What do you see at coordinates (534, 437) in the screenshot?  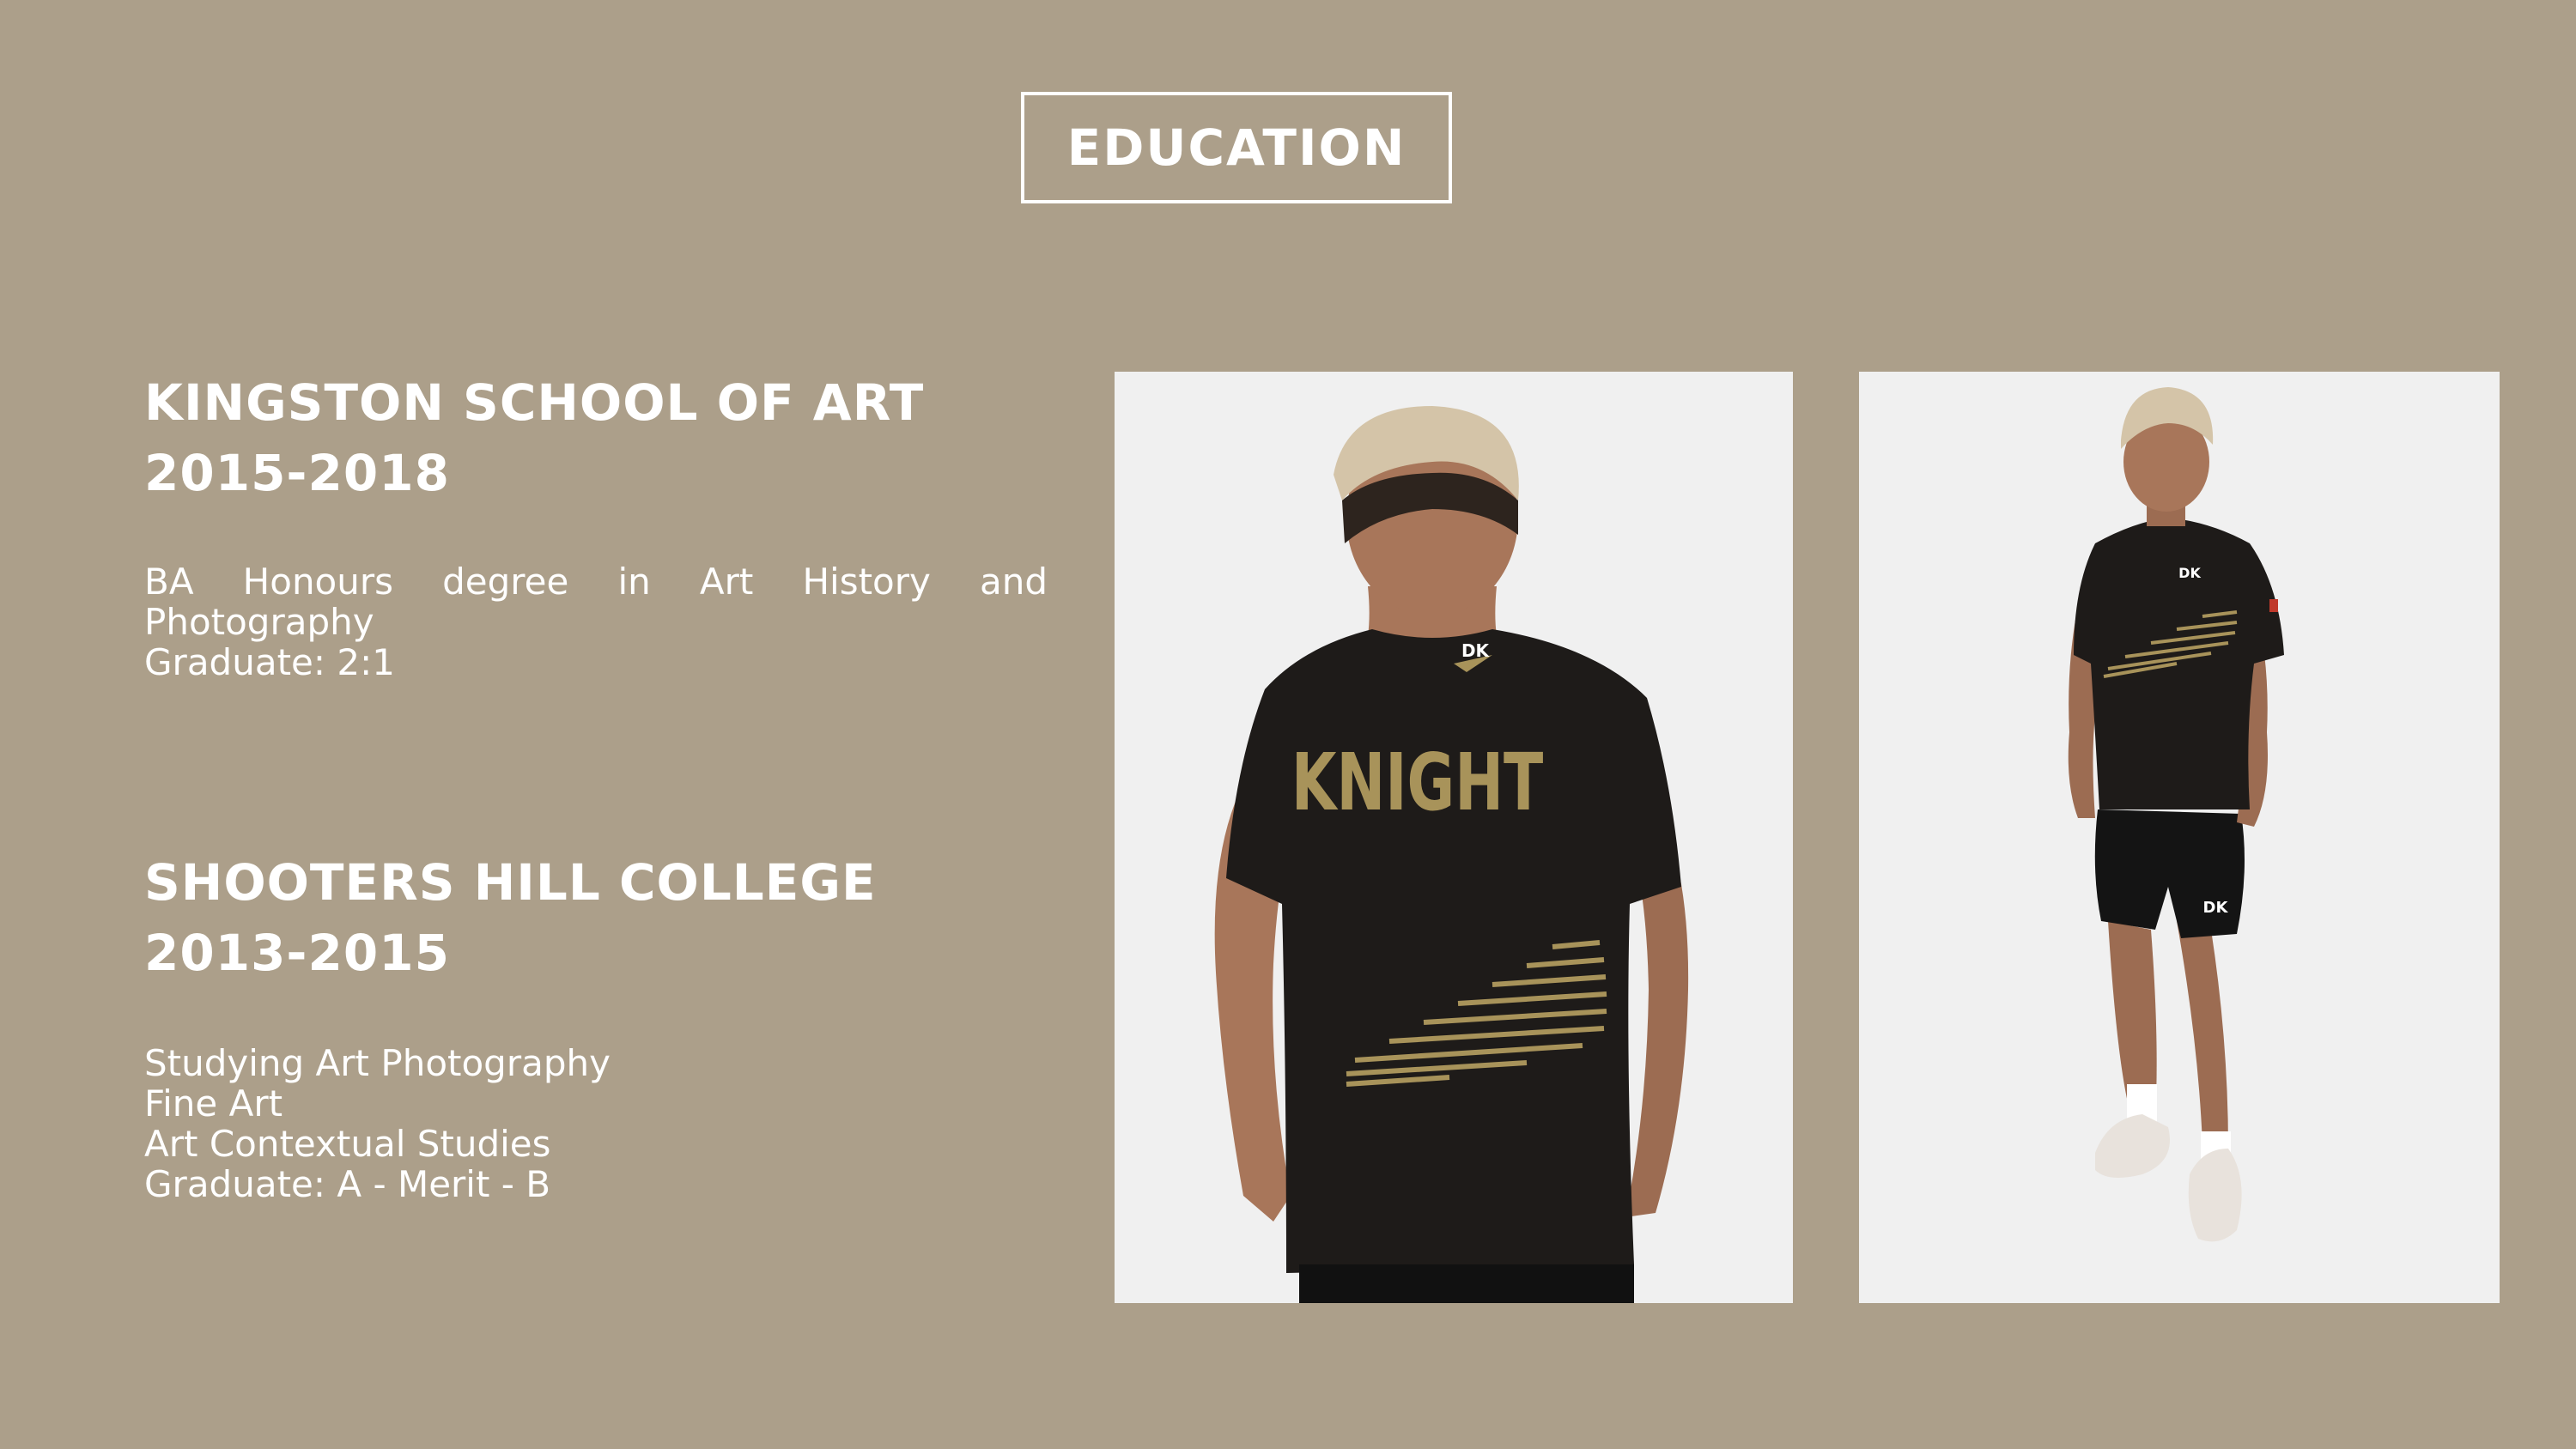 I see `school-heading-kingston: KINGSTON SCHOOL OF ART 2015-2018` at bounding box center [534, 437].